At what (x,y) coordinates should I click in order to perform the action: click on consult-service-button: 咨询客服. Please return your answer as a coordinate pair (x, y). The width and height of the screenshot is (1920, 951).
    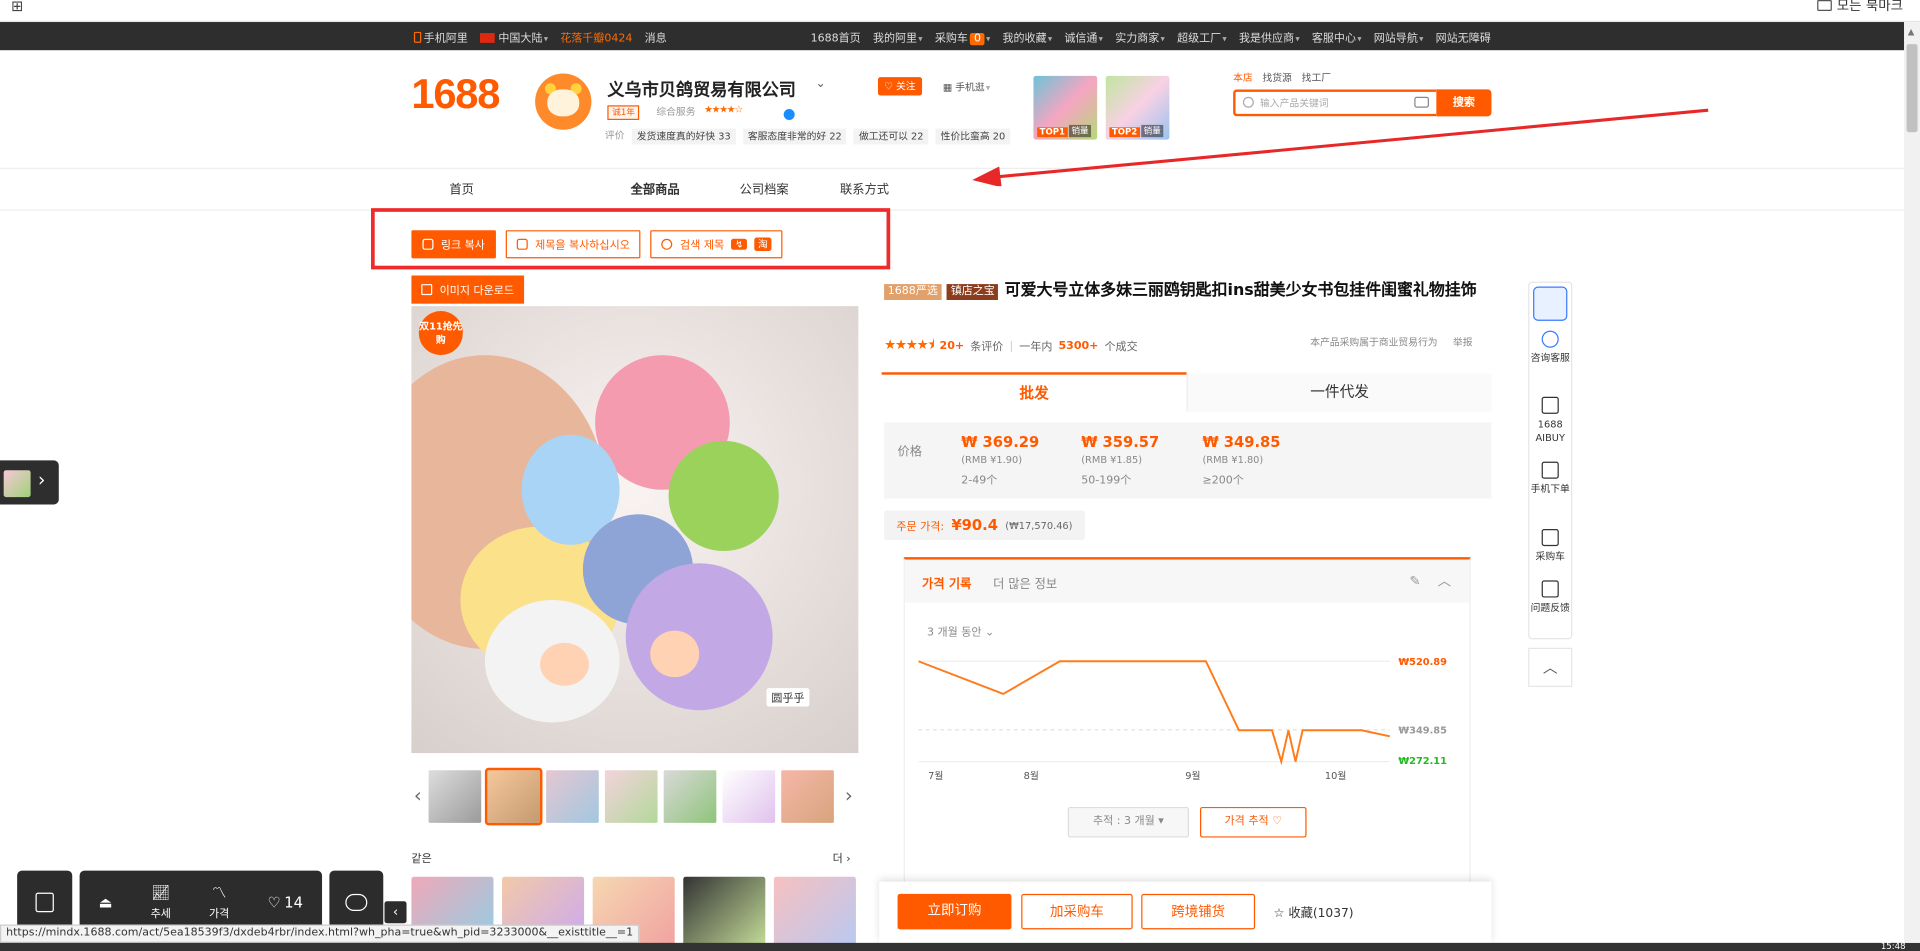
    Looking at the image, I should click on (1550, 347).